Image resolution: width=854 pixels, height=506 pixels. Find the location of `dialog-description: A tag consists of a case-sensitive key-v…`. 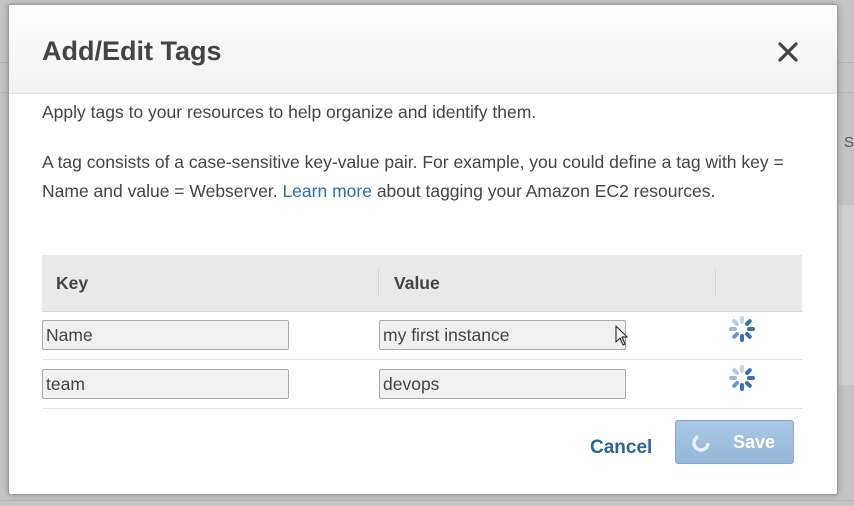

dialog-description: A tag consists of a case-sensitive key-v… is located at coordinates (422, 177).